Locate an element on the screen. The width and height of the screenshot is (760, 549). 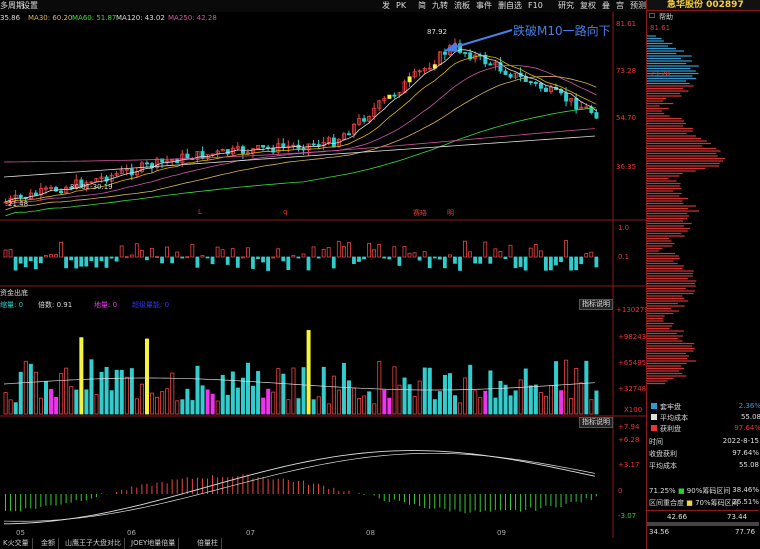
bottom-tab: JOEY地量倍量 is located at coordinates (154, 543).